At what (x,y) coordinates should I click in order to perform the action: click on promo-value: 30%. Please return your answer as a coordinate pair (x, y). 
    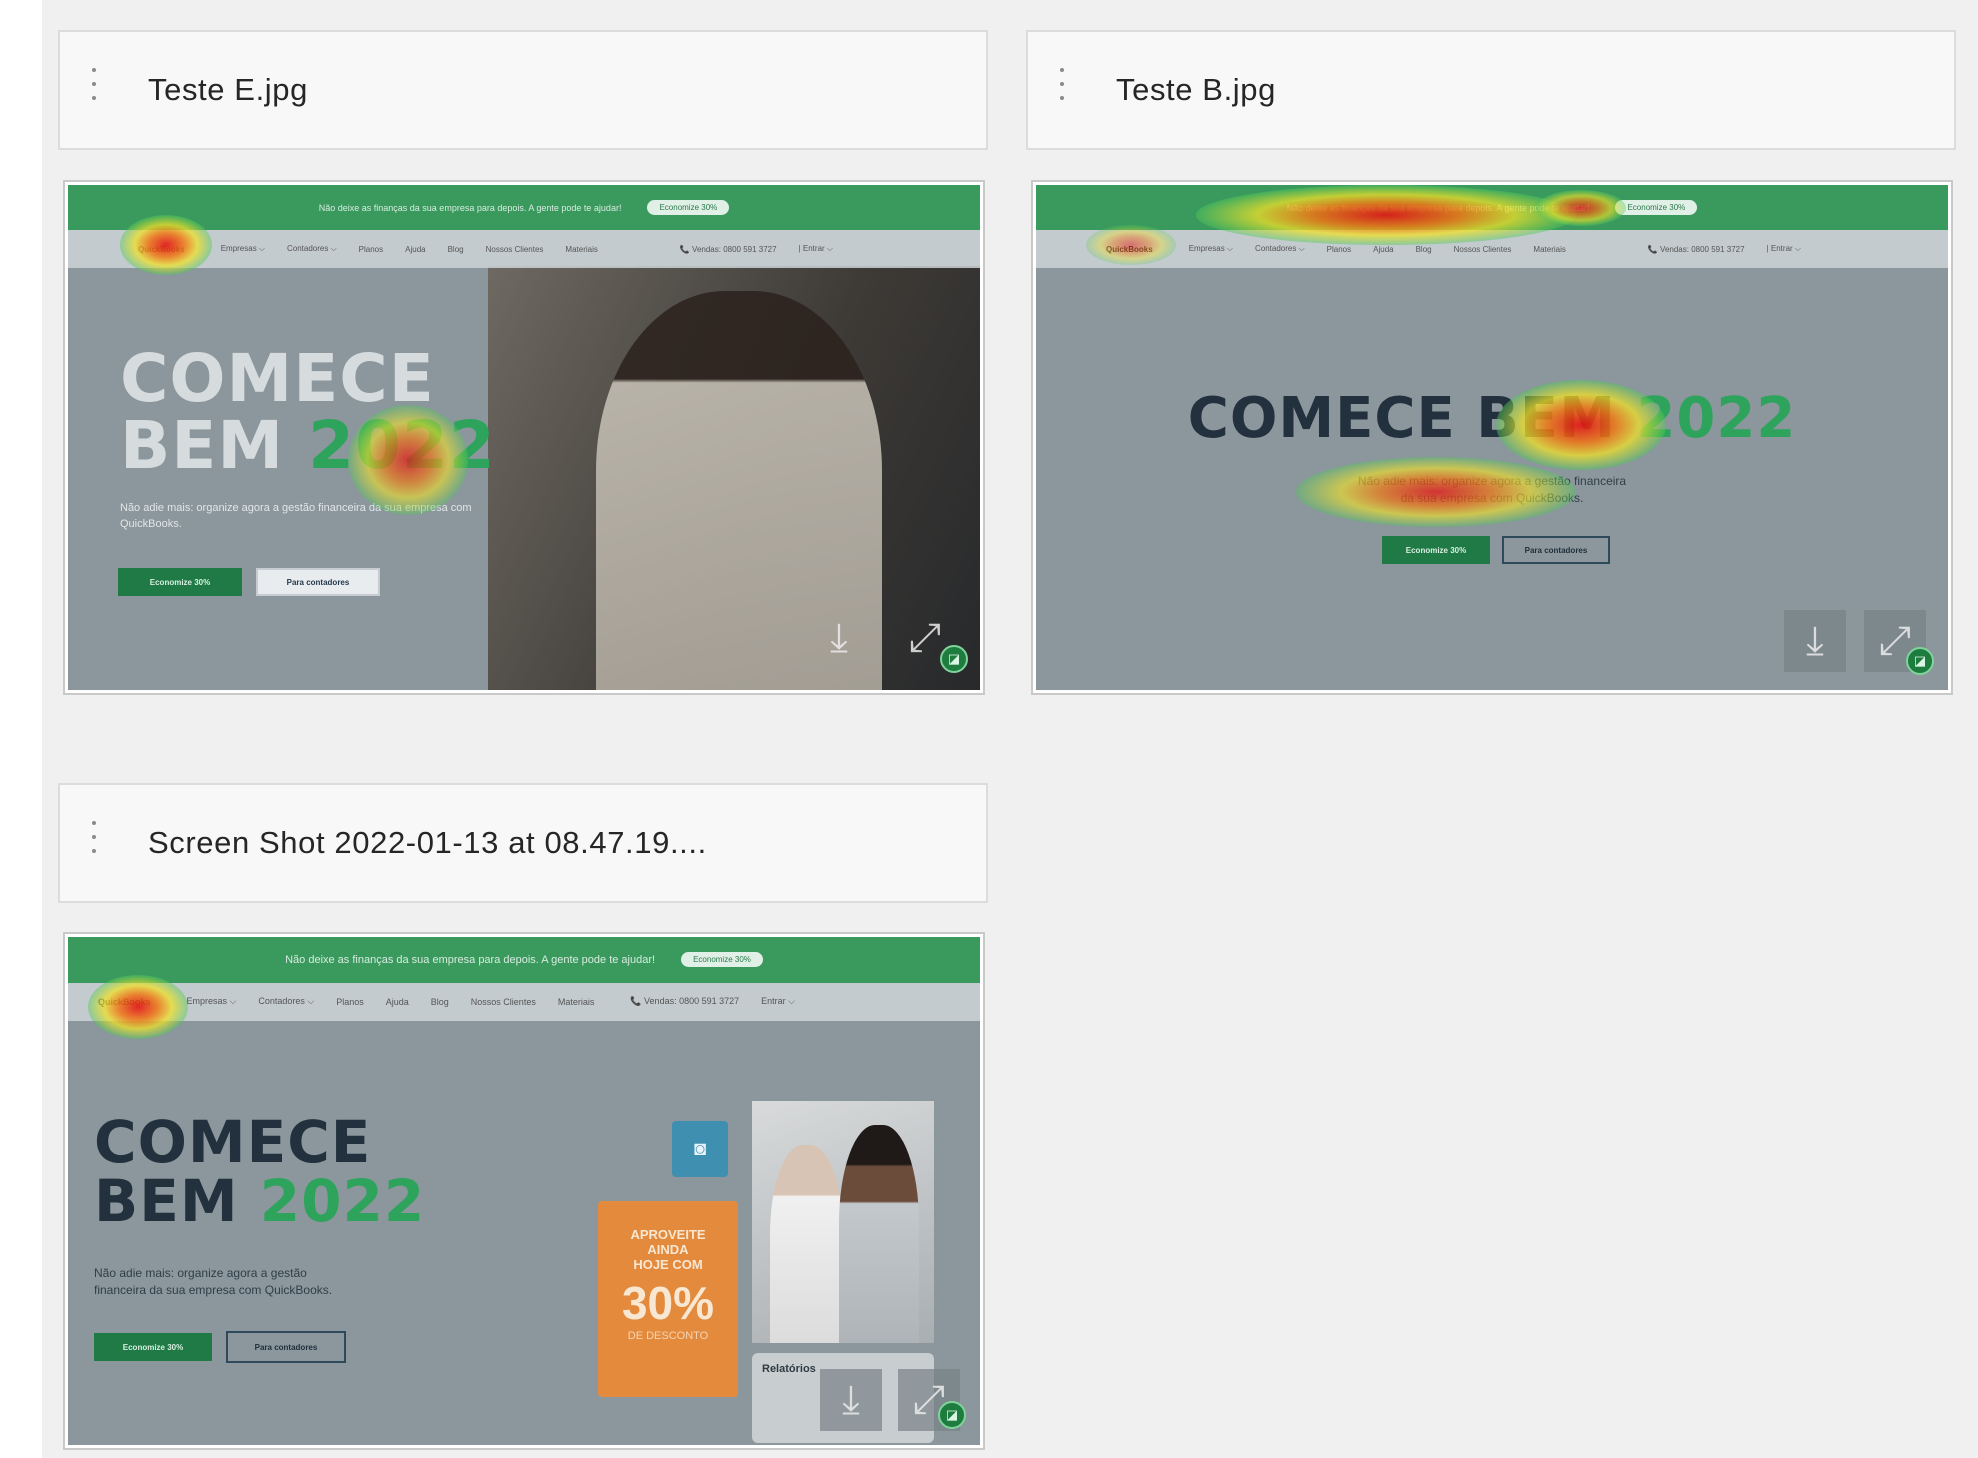
    Looking at the image, I should click on (668, 1303).